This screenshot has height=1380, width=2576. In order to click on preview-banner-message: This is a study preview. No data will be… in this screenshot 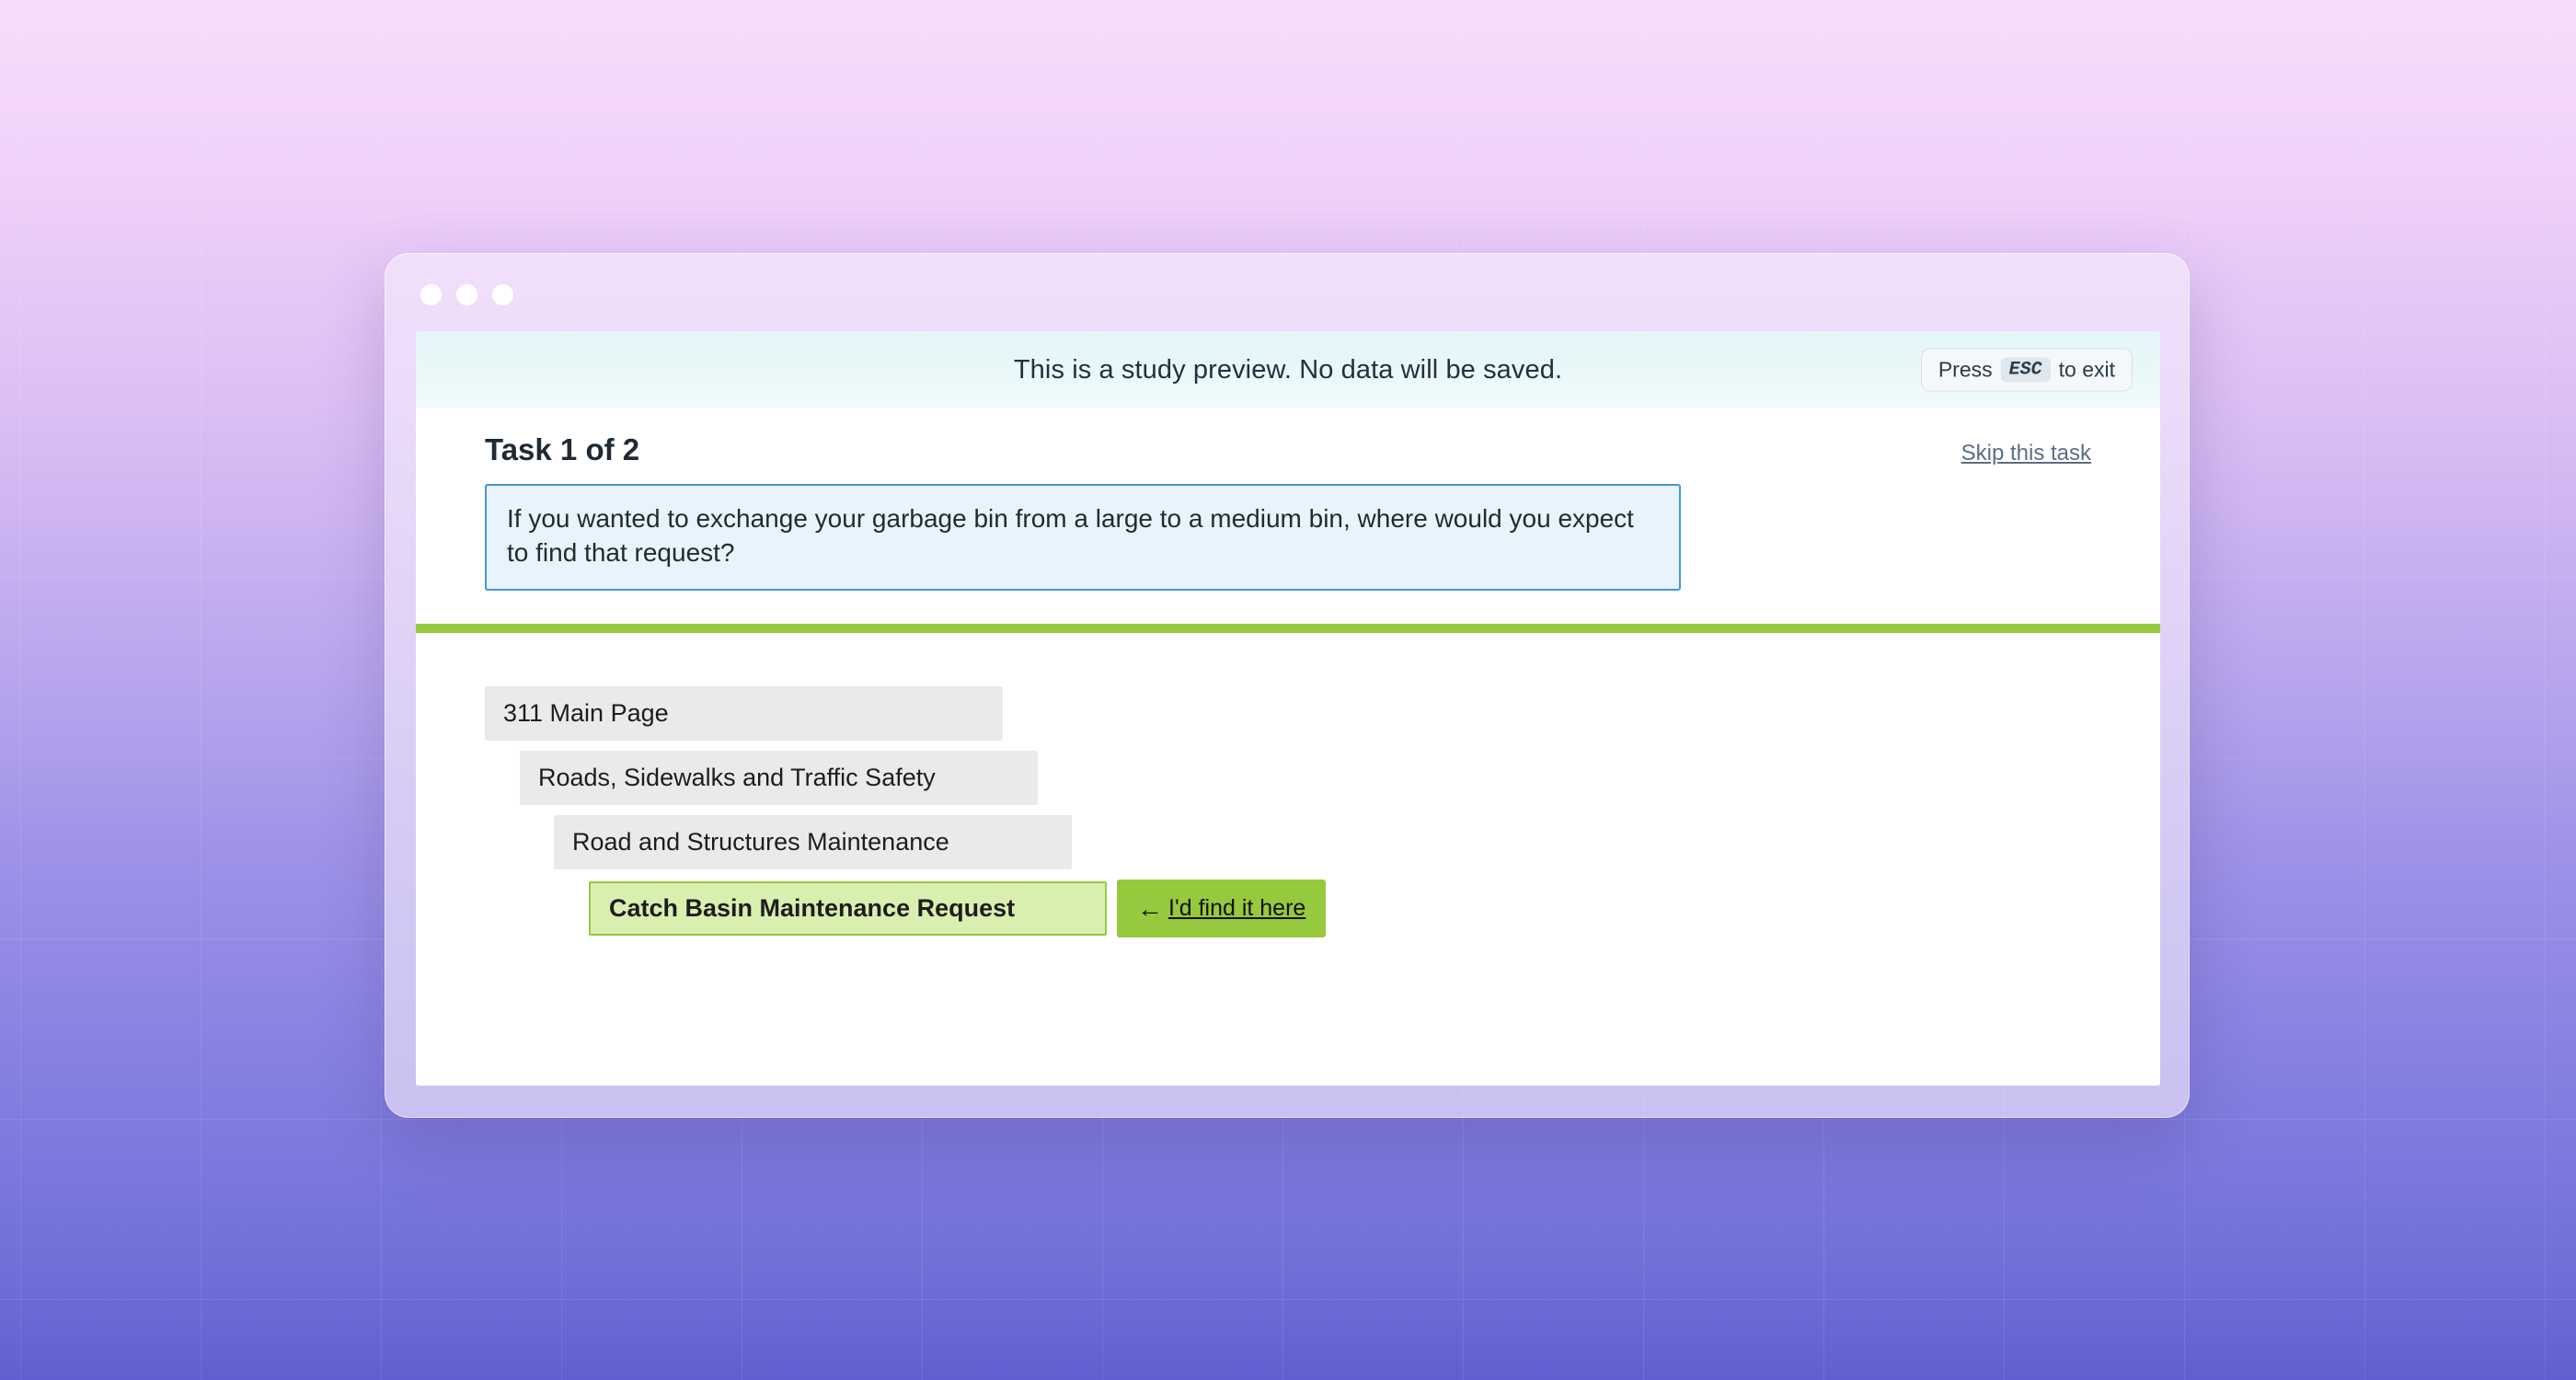, I will do `click(1288, 369)`.